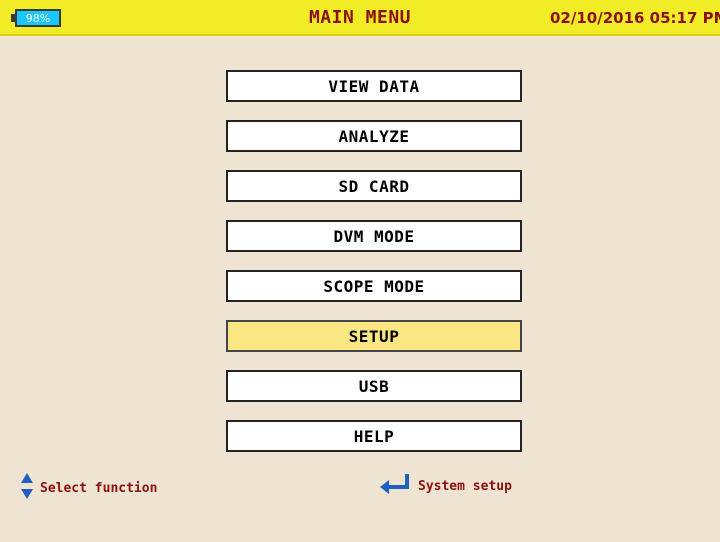 The image size is (720, 542). What do you see at coordinates (374, 336) in the screenshot?
I see `menu-item-setup: SETUP` at bounding box center [374, 336].